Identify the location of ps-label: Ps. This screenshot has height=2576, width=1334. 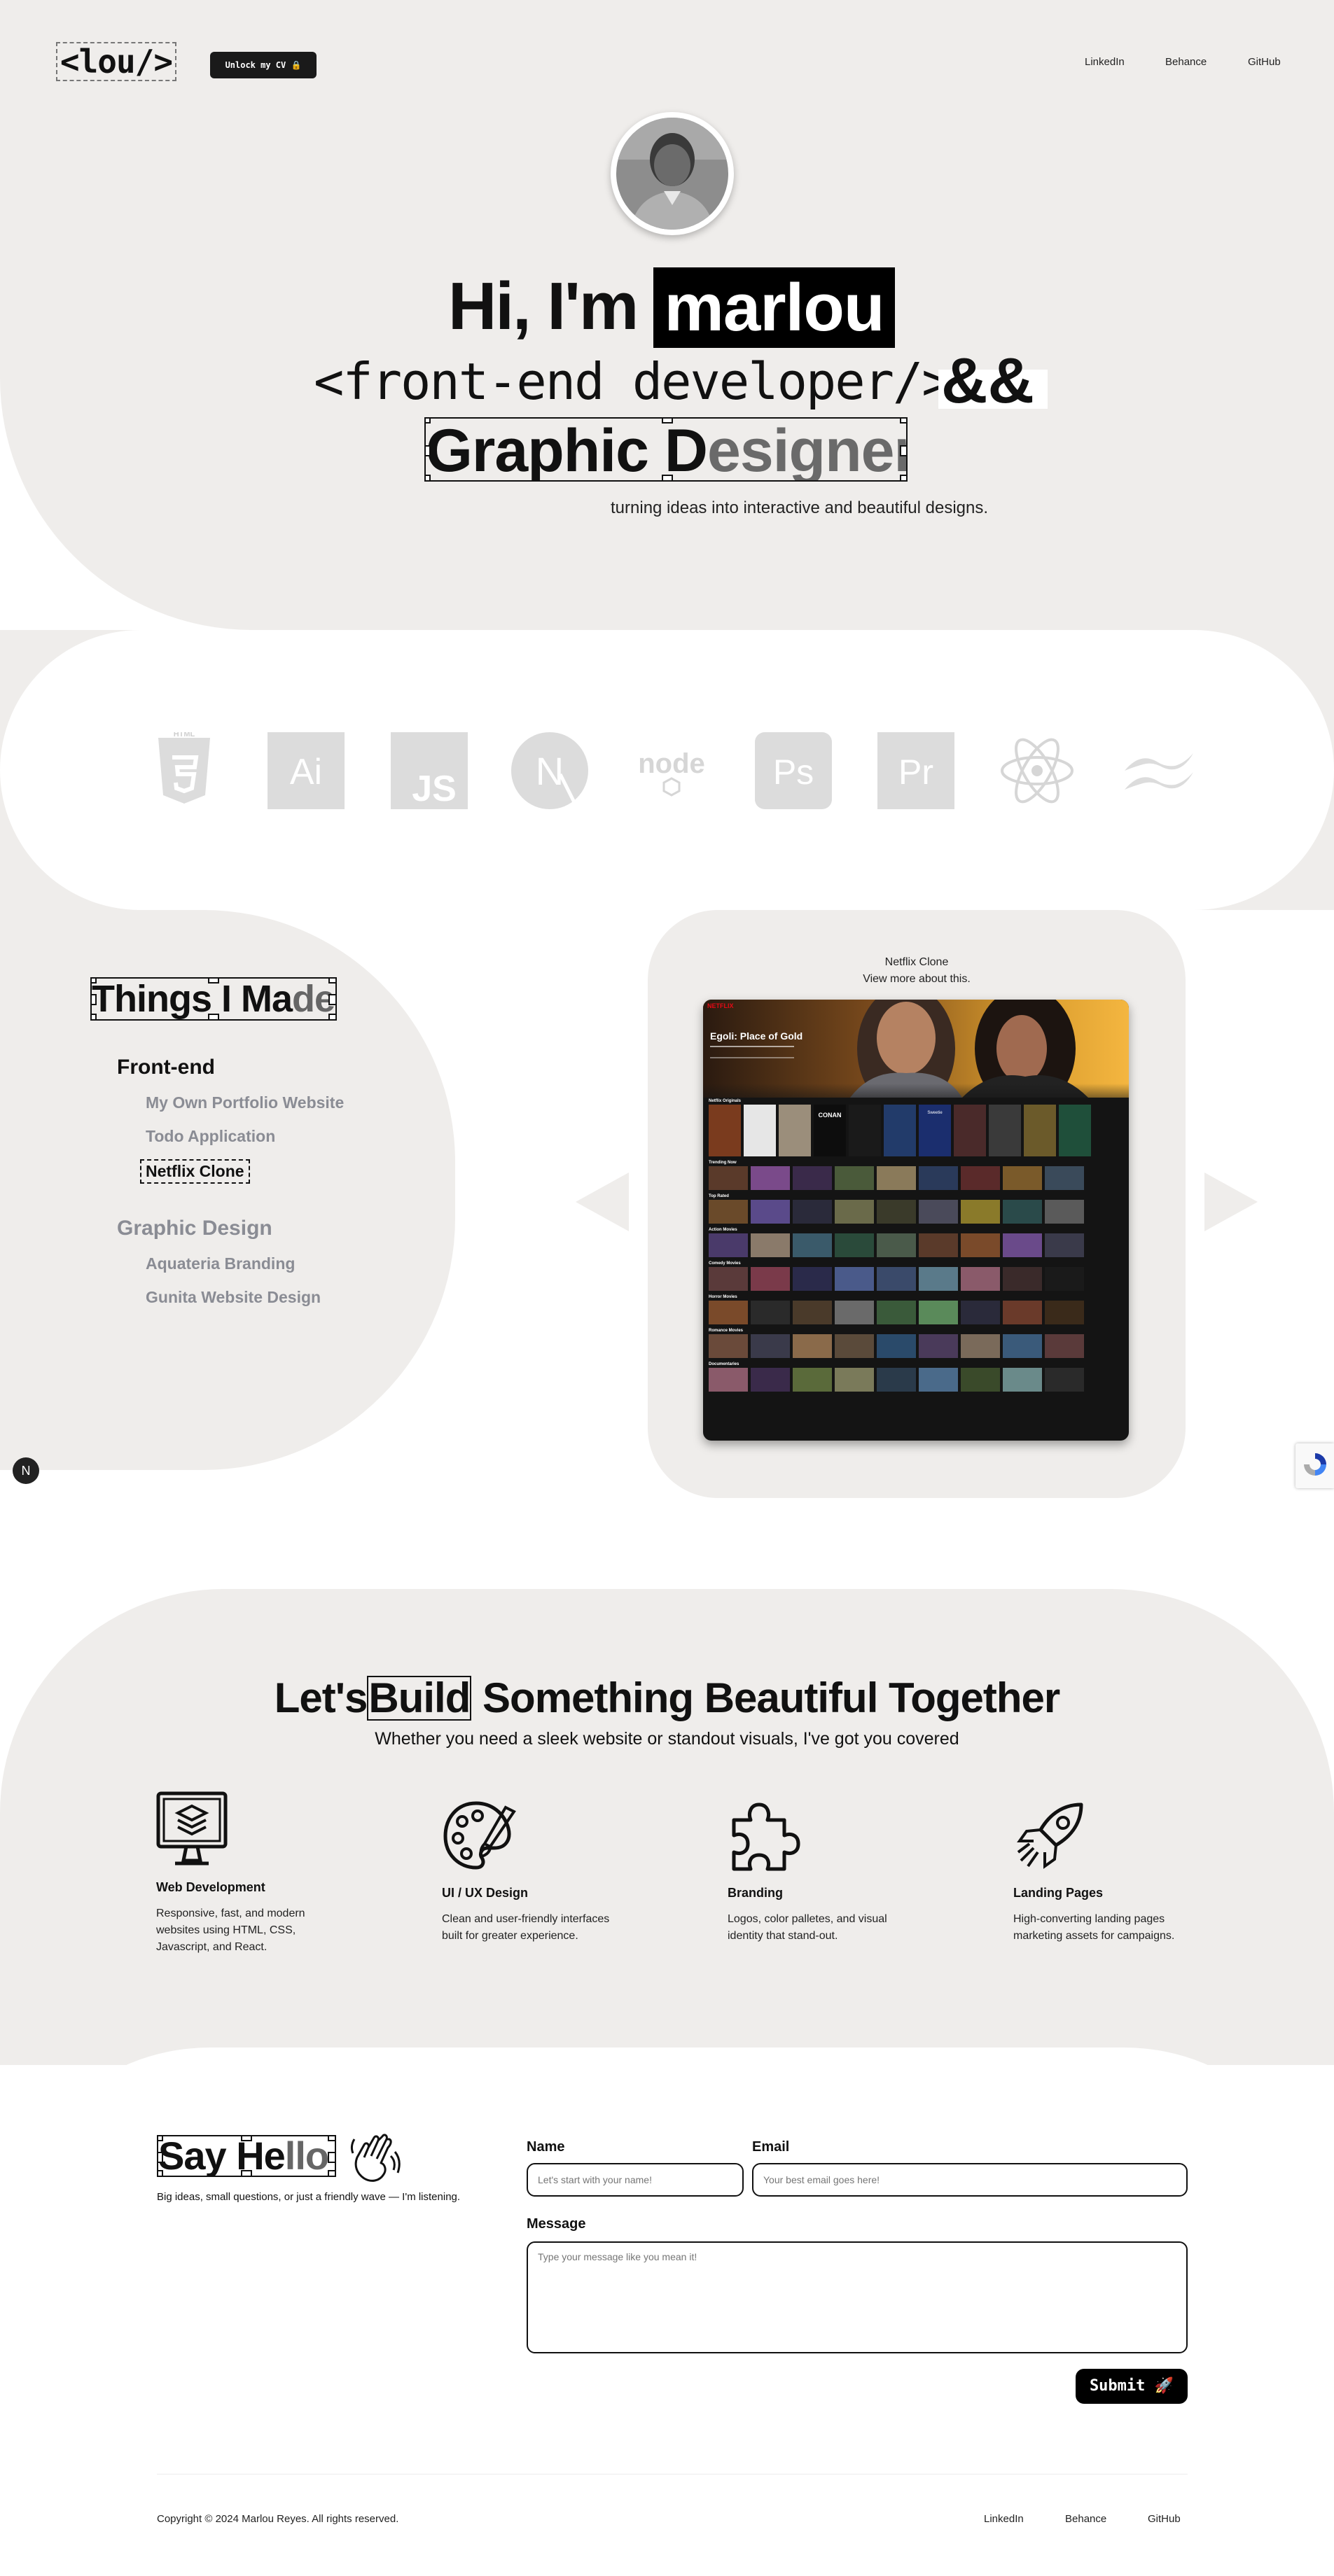
(793, 772).